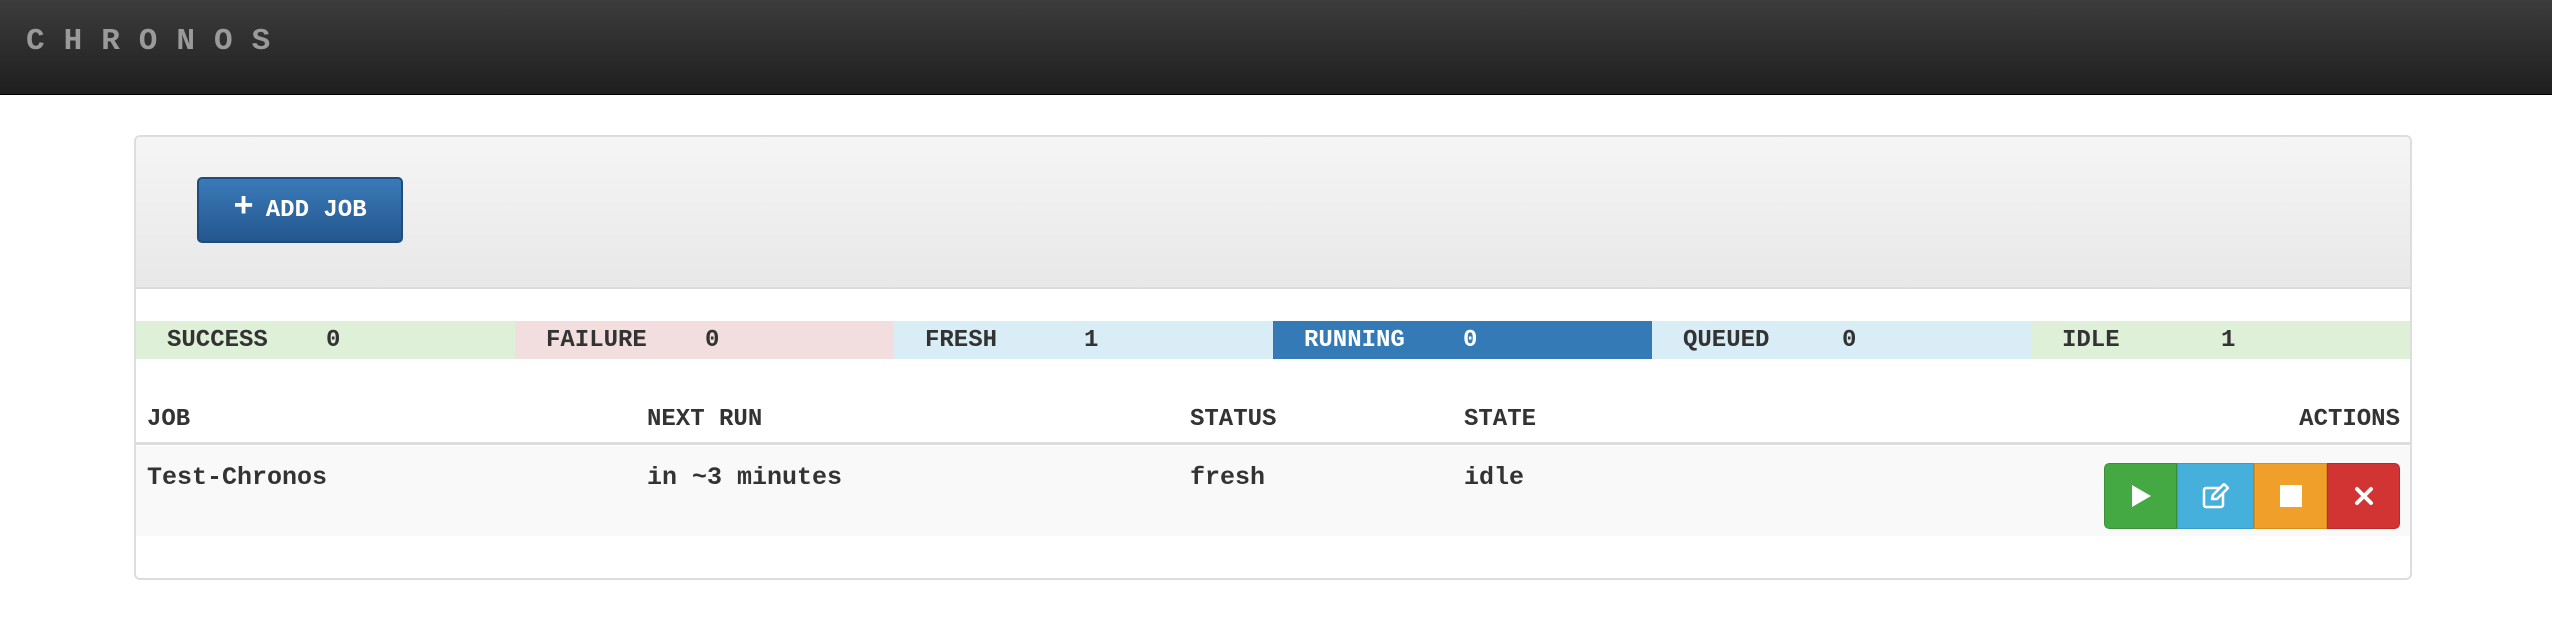  What do you see at coordinates (316, 210) in the screenshot?
I see `add-job-label: ADD JOB` at bounding box center [316, 210].